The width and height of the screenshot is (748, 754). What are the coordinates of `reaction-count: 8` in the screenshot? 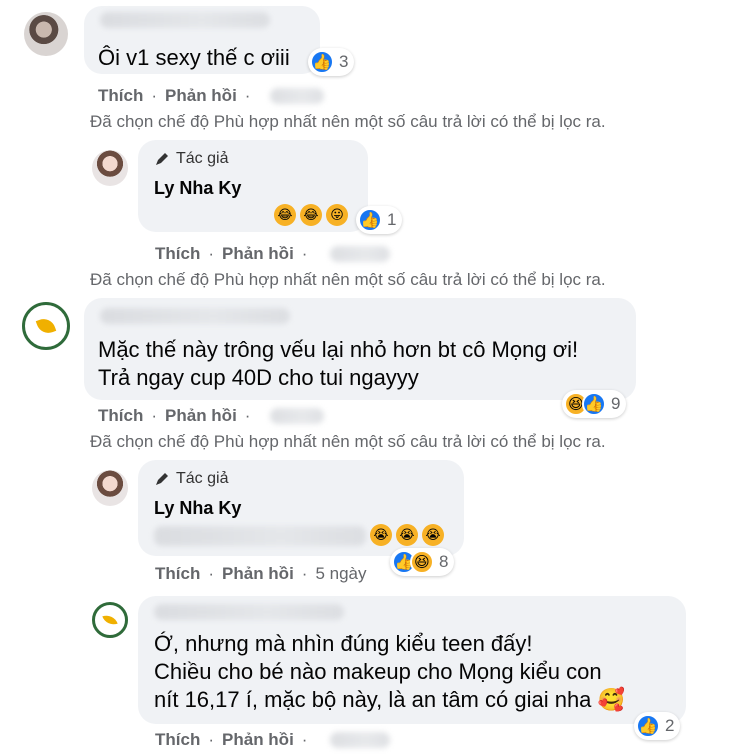 It's located at (444, 561).